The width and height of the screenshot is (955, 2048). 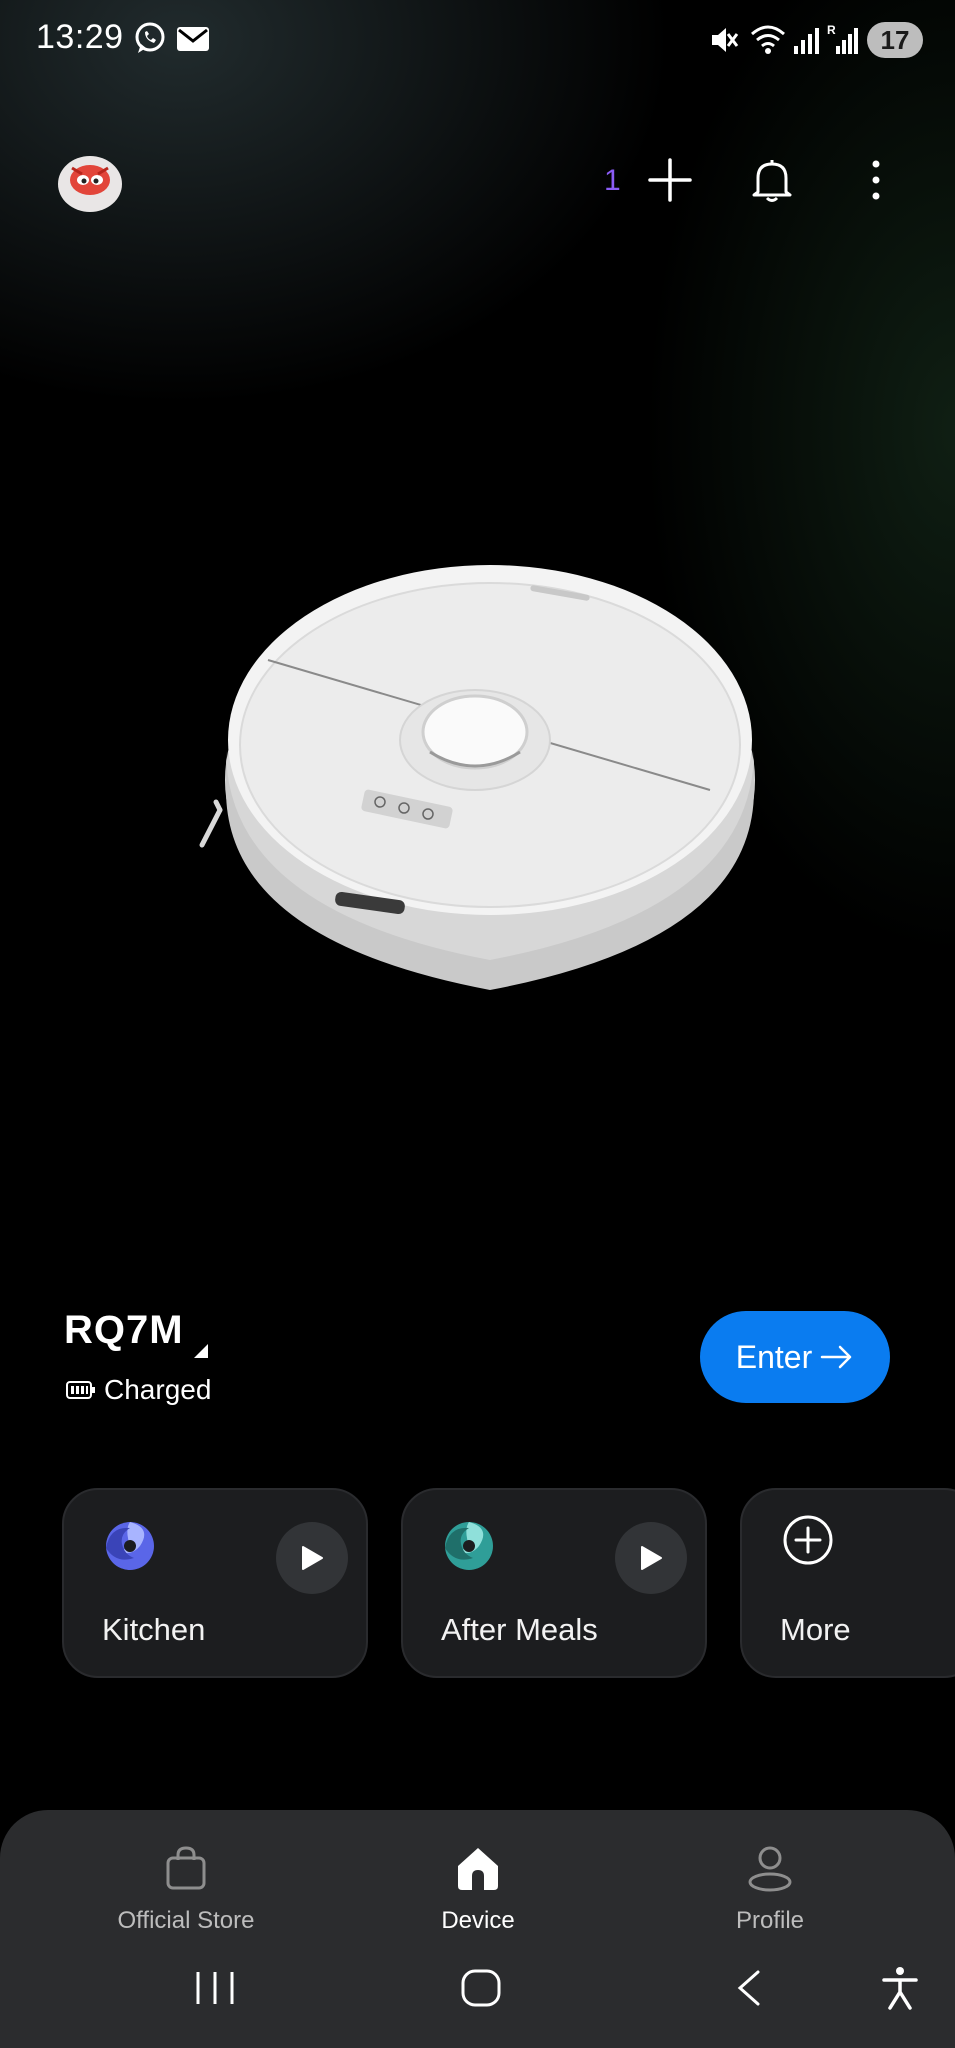 What do you see at coordinates (150, 37) in the screenshot?
I see `whatsapp-icon` at bounding box center [150, 37].